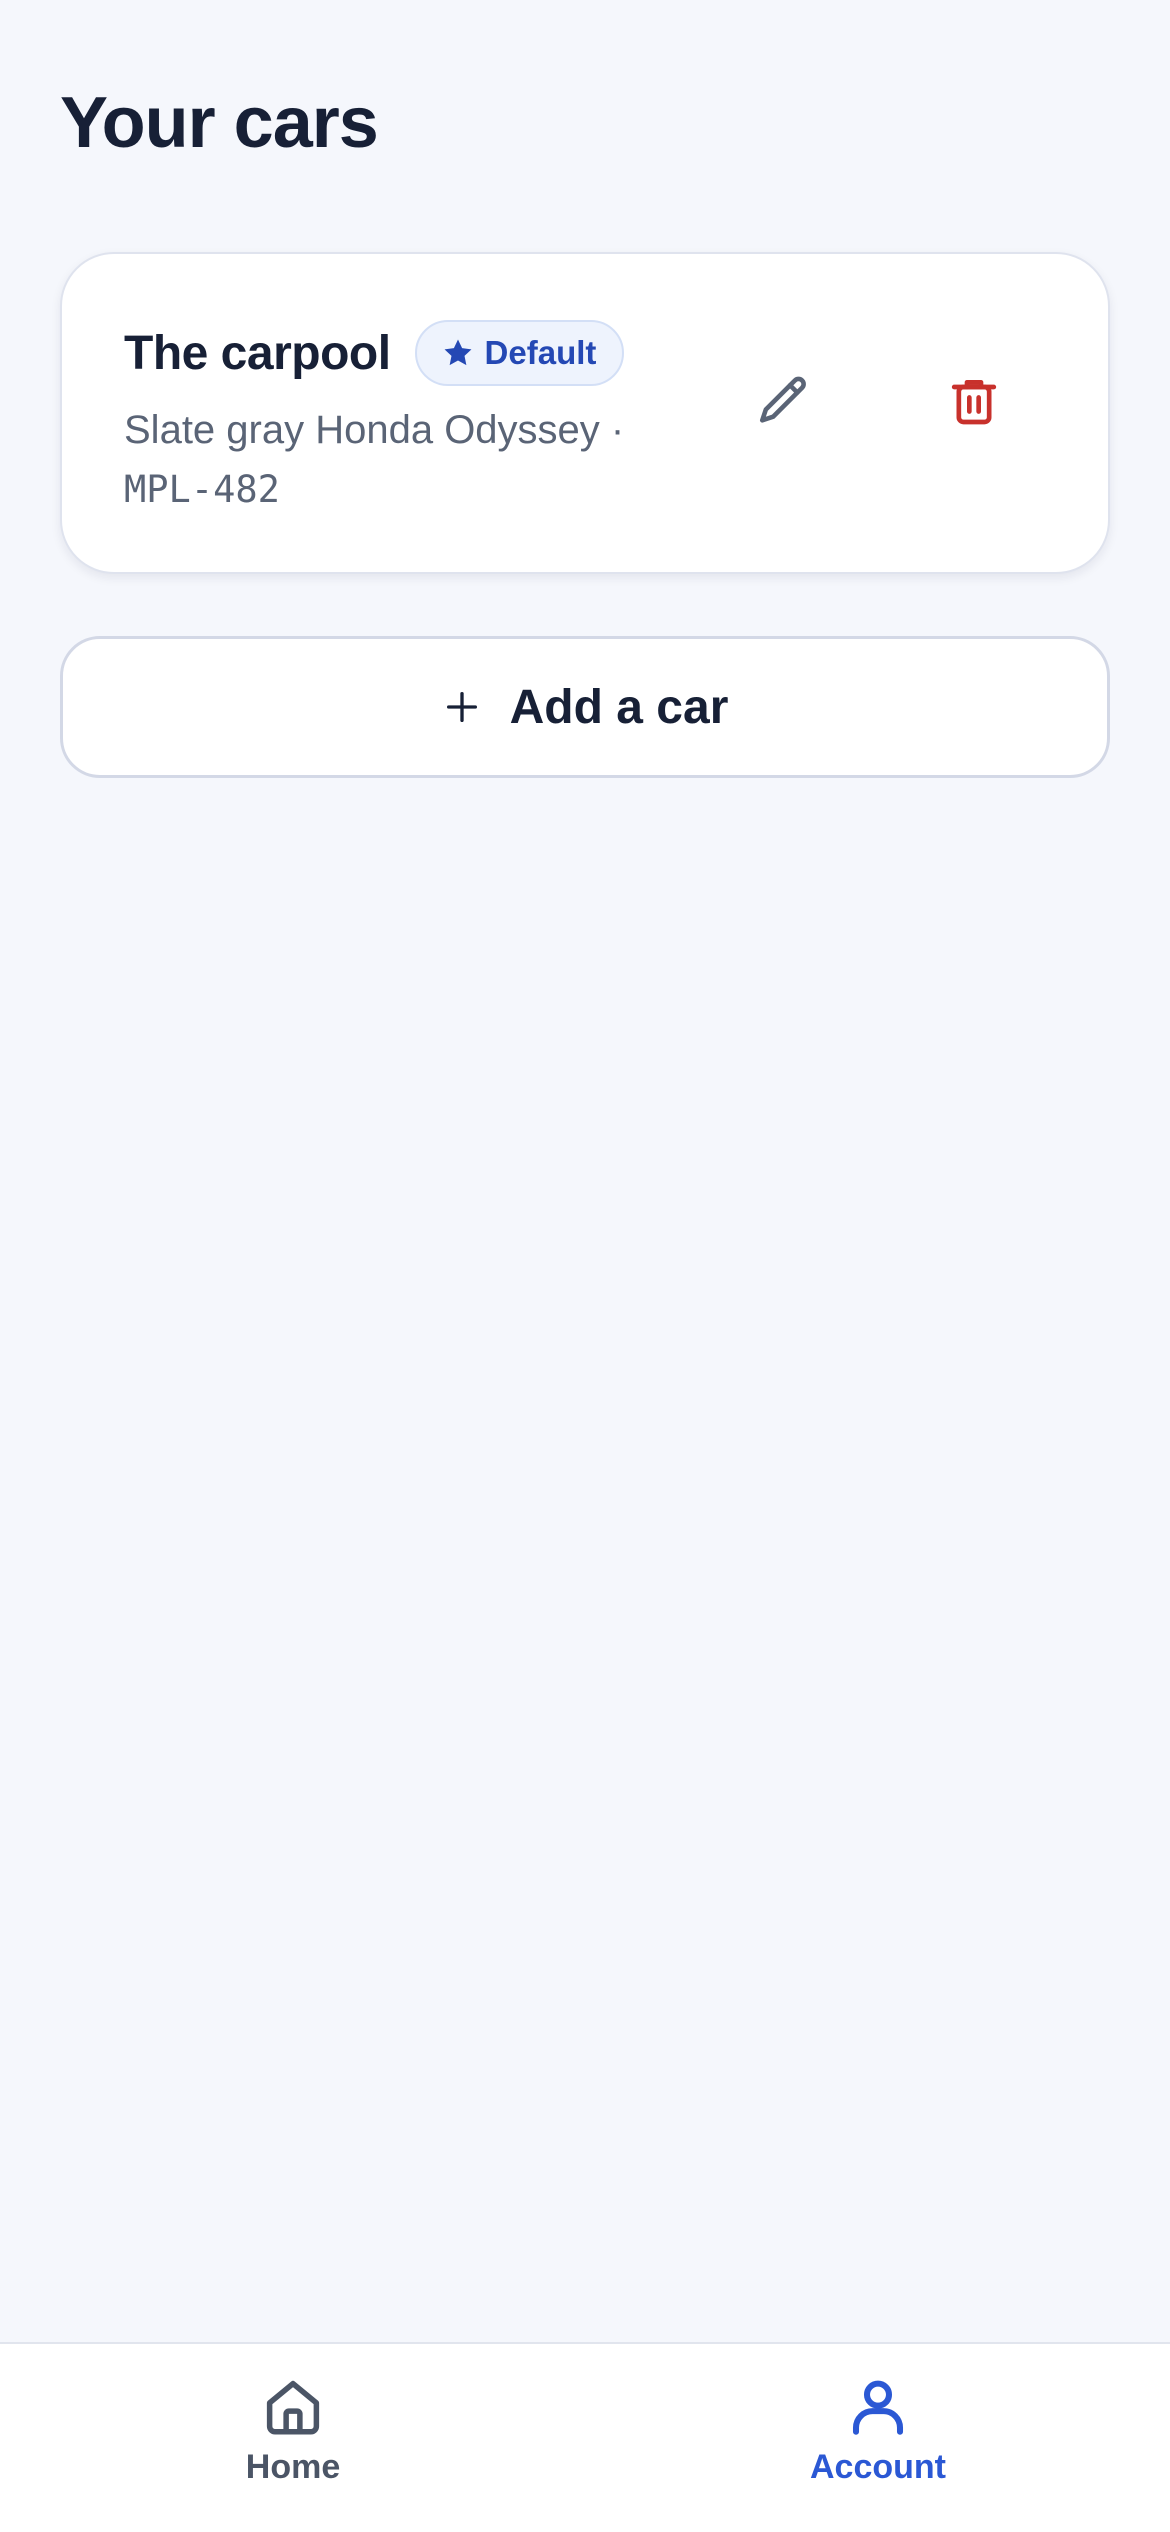 This screenshot has height=2532, width=1170. Describe the element at coordinates (878, 2467) in the screenshot. I see `nav-label-account: Account` at that location.